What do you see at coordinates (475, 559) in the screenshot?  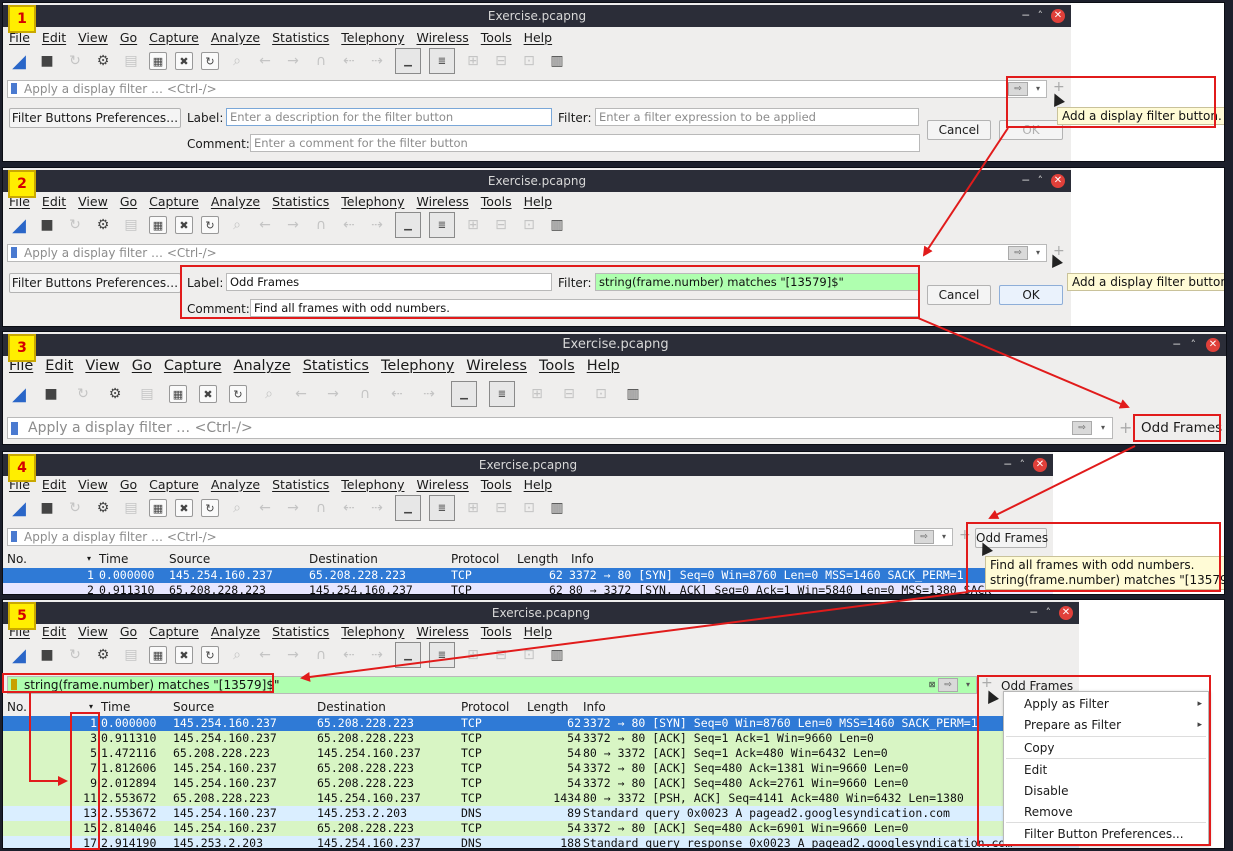 I see `column-protocol: Protocol` at bounding box center [475, 559].